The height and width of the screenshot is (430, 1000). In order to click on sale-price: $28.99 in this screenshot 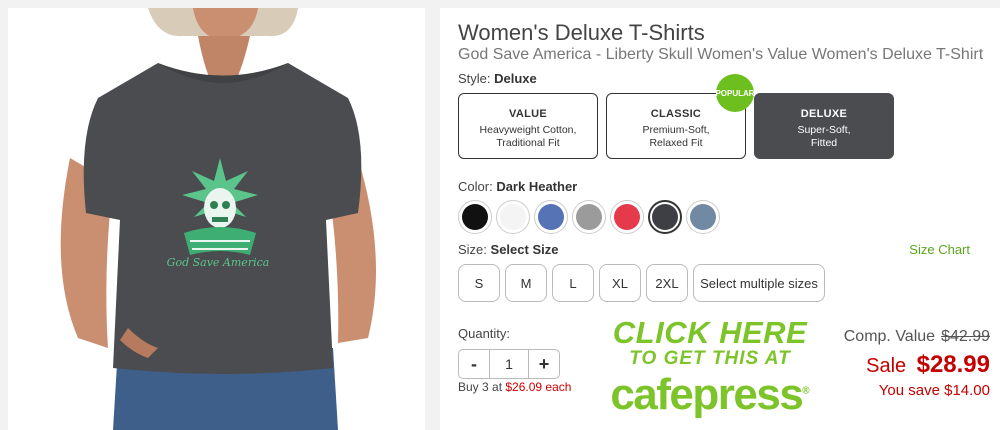, I will do `click(953, 364)`.